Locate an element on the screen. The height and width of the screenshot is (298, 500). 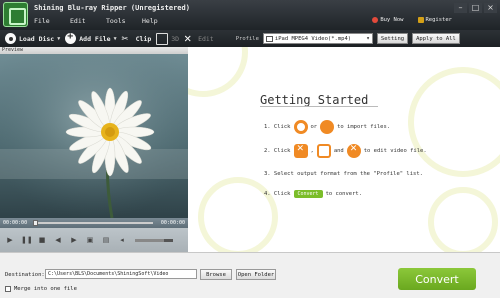
step-1-or: or is located at coordinates (314, 127).